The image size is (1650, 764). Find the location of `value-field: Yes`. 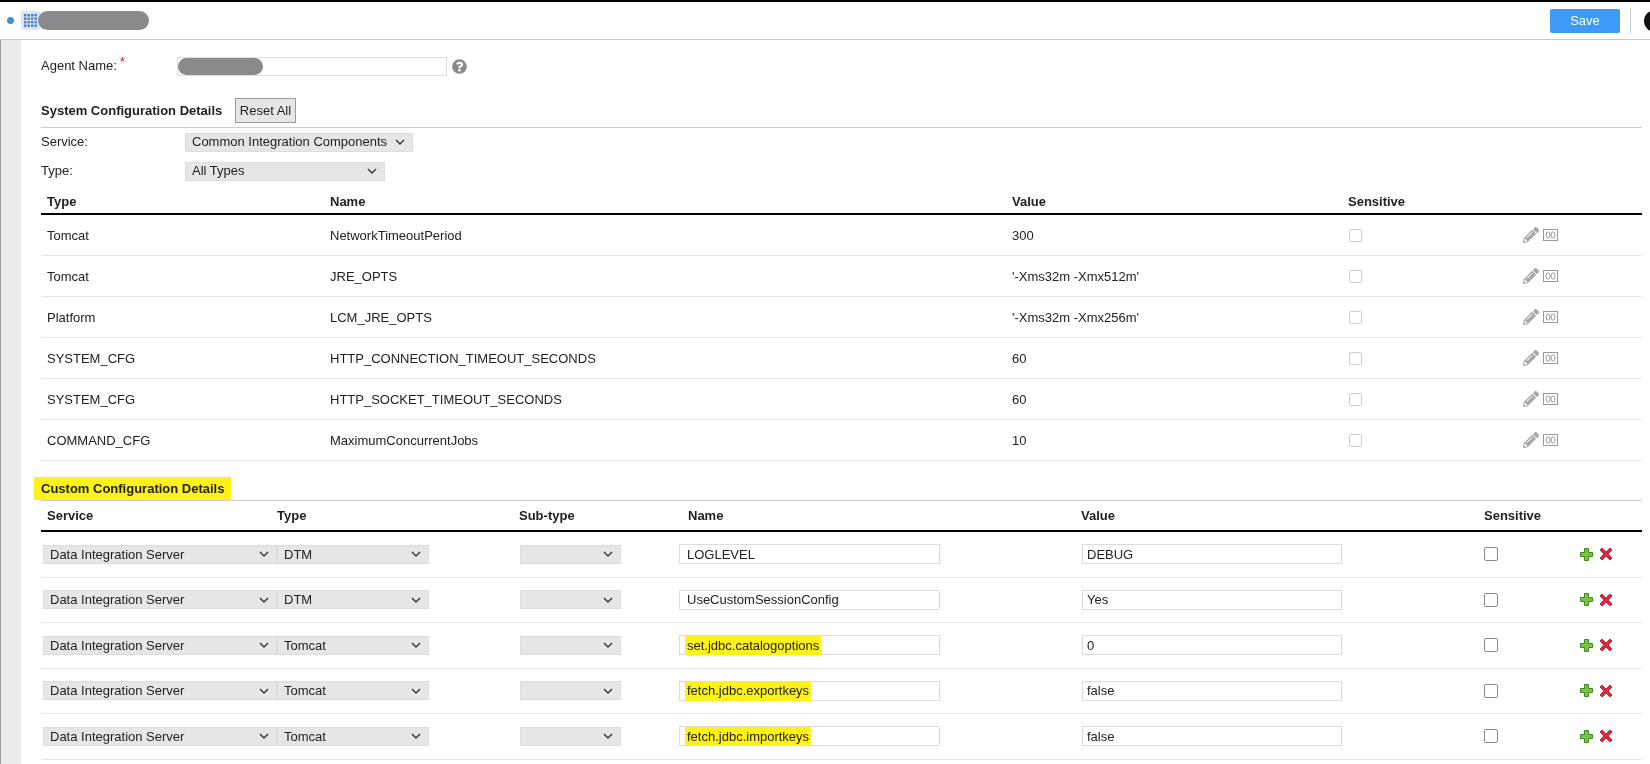

value-field: Yes is located at coordinates (1212, 599).